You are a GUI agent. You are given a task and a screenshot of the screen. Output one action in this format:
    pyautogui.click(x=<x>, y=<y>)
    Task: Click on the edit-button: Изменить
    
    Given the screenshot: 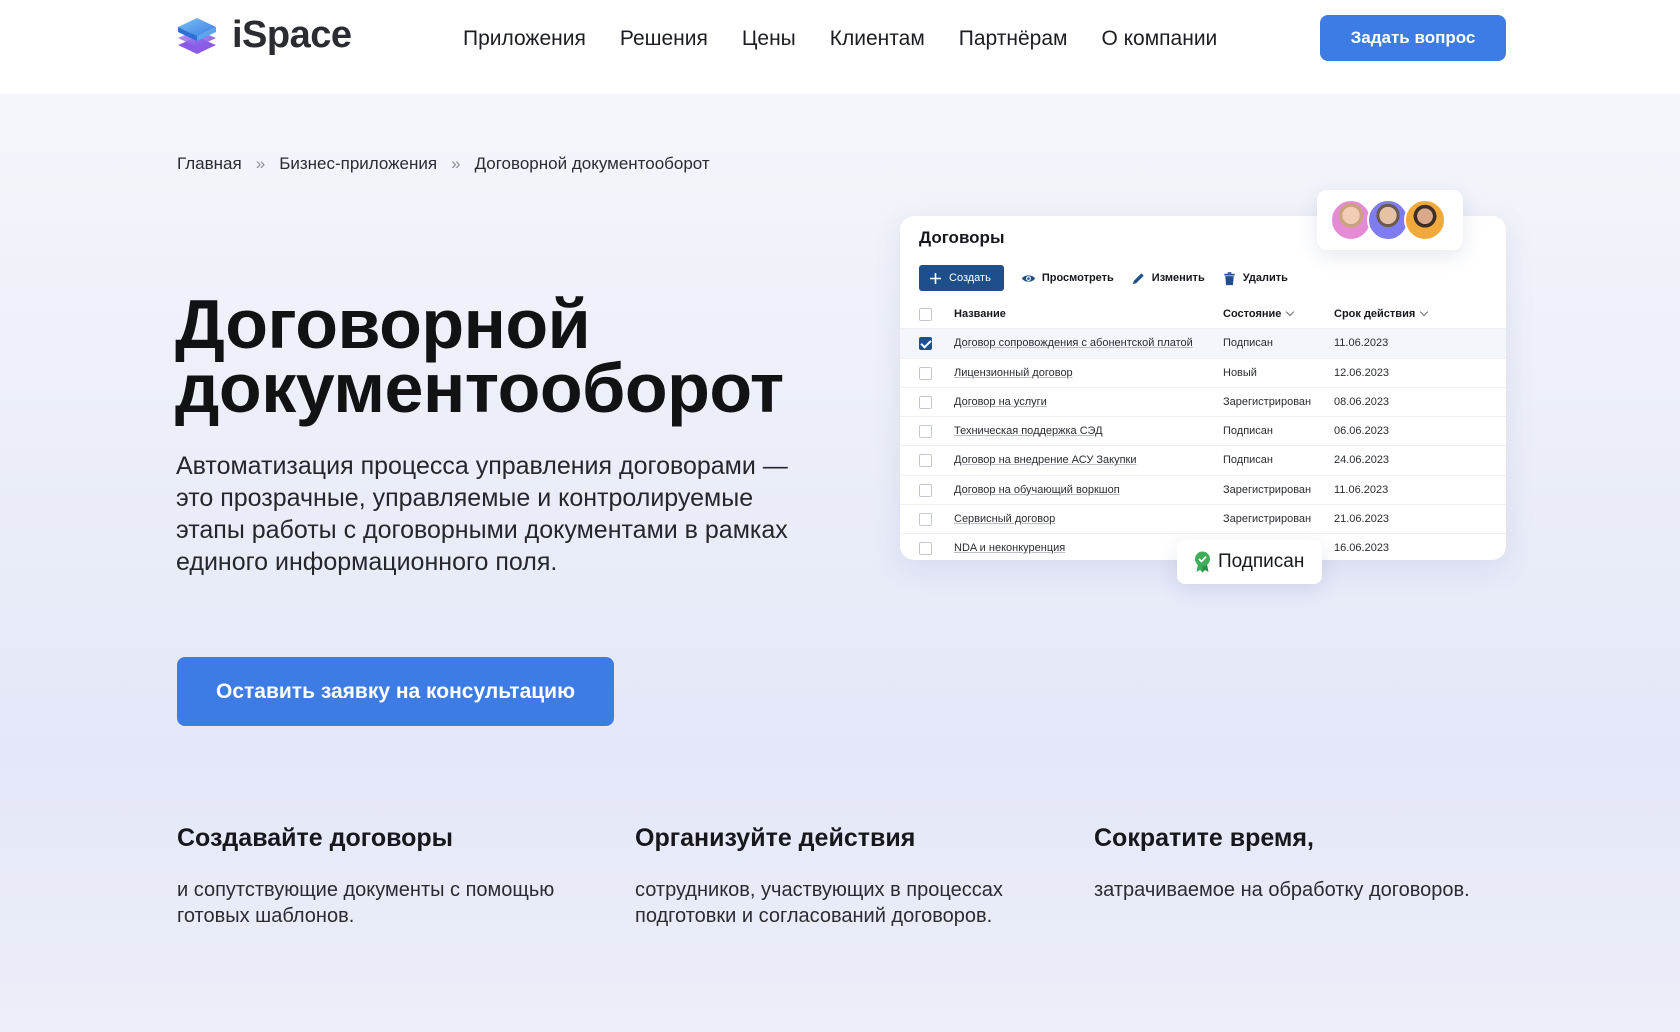 What is the action you would take?
    pyautogui.click(x=1168, y=278)
    